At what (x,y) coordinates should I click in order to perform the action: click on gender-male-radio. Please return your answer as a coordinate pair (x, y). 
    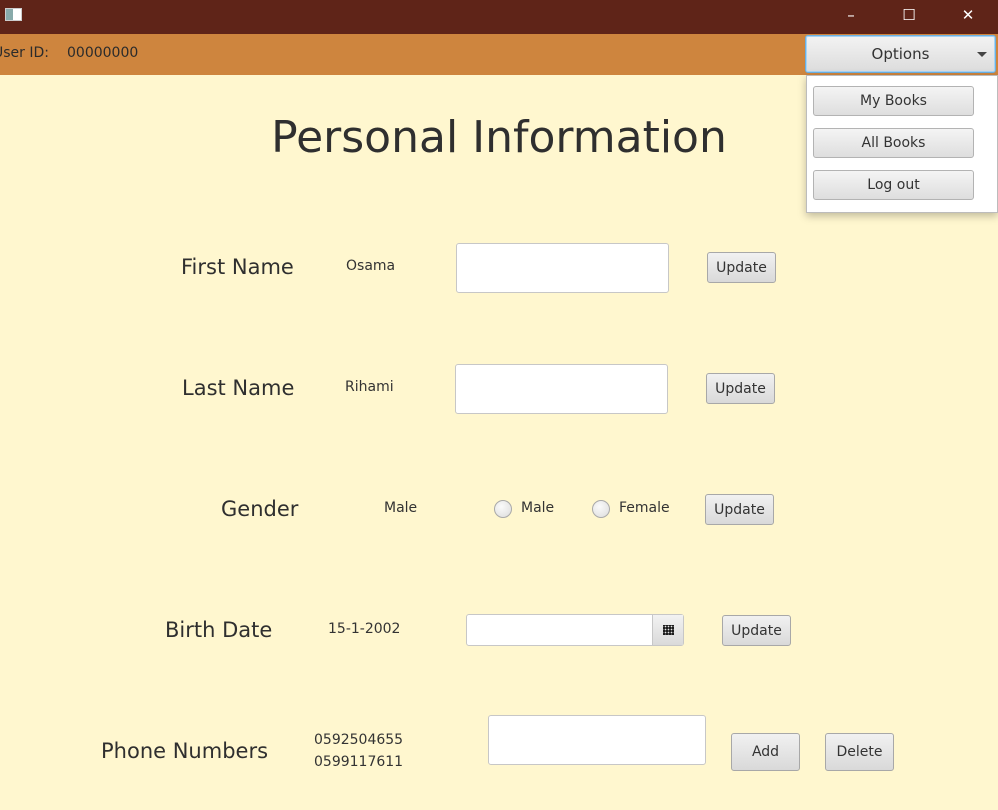
    Looking at the image, I should click on (503, 509).